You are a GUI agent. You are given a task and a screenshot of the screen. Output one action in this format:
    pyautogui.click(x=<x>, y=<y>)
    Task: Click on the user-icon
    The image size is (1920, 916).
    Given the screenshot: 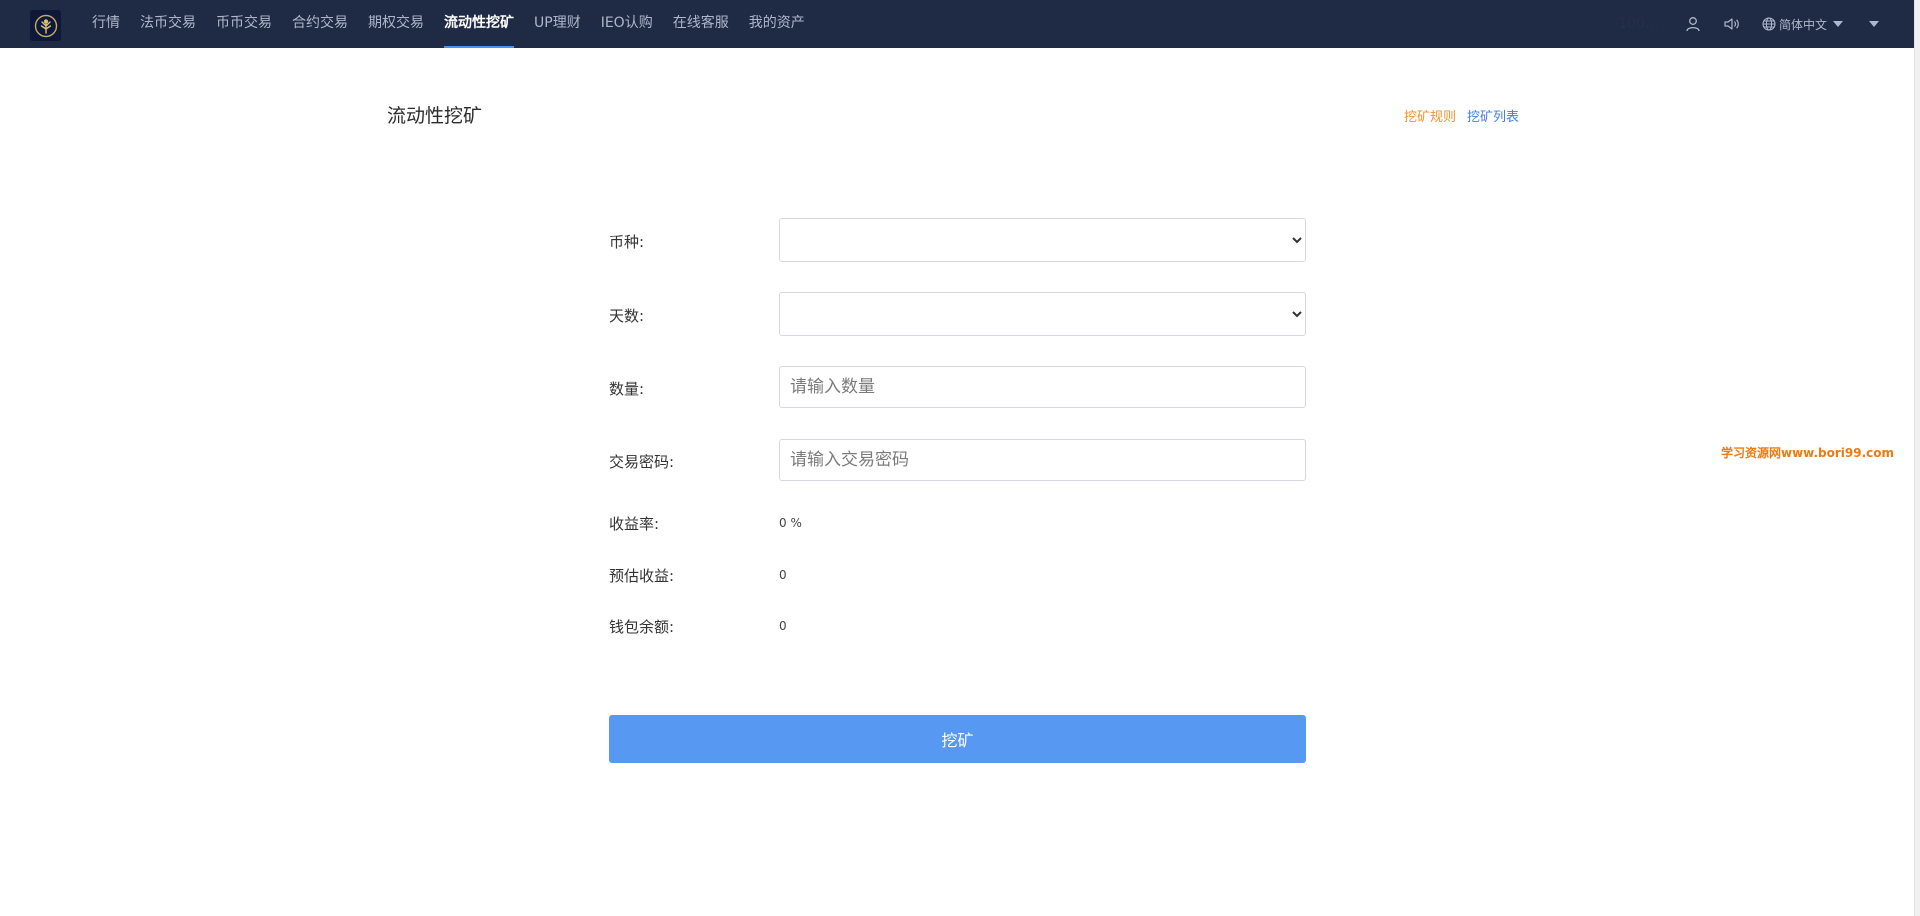 What is the action you would take?
    pyautogui.click(x=1693, y=24)
    